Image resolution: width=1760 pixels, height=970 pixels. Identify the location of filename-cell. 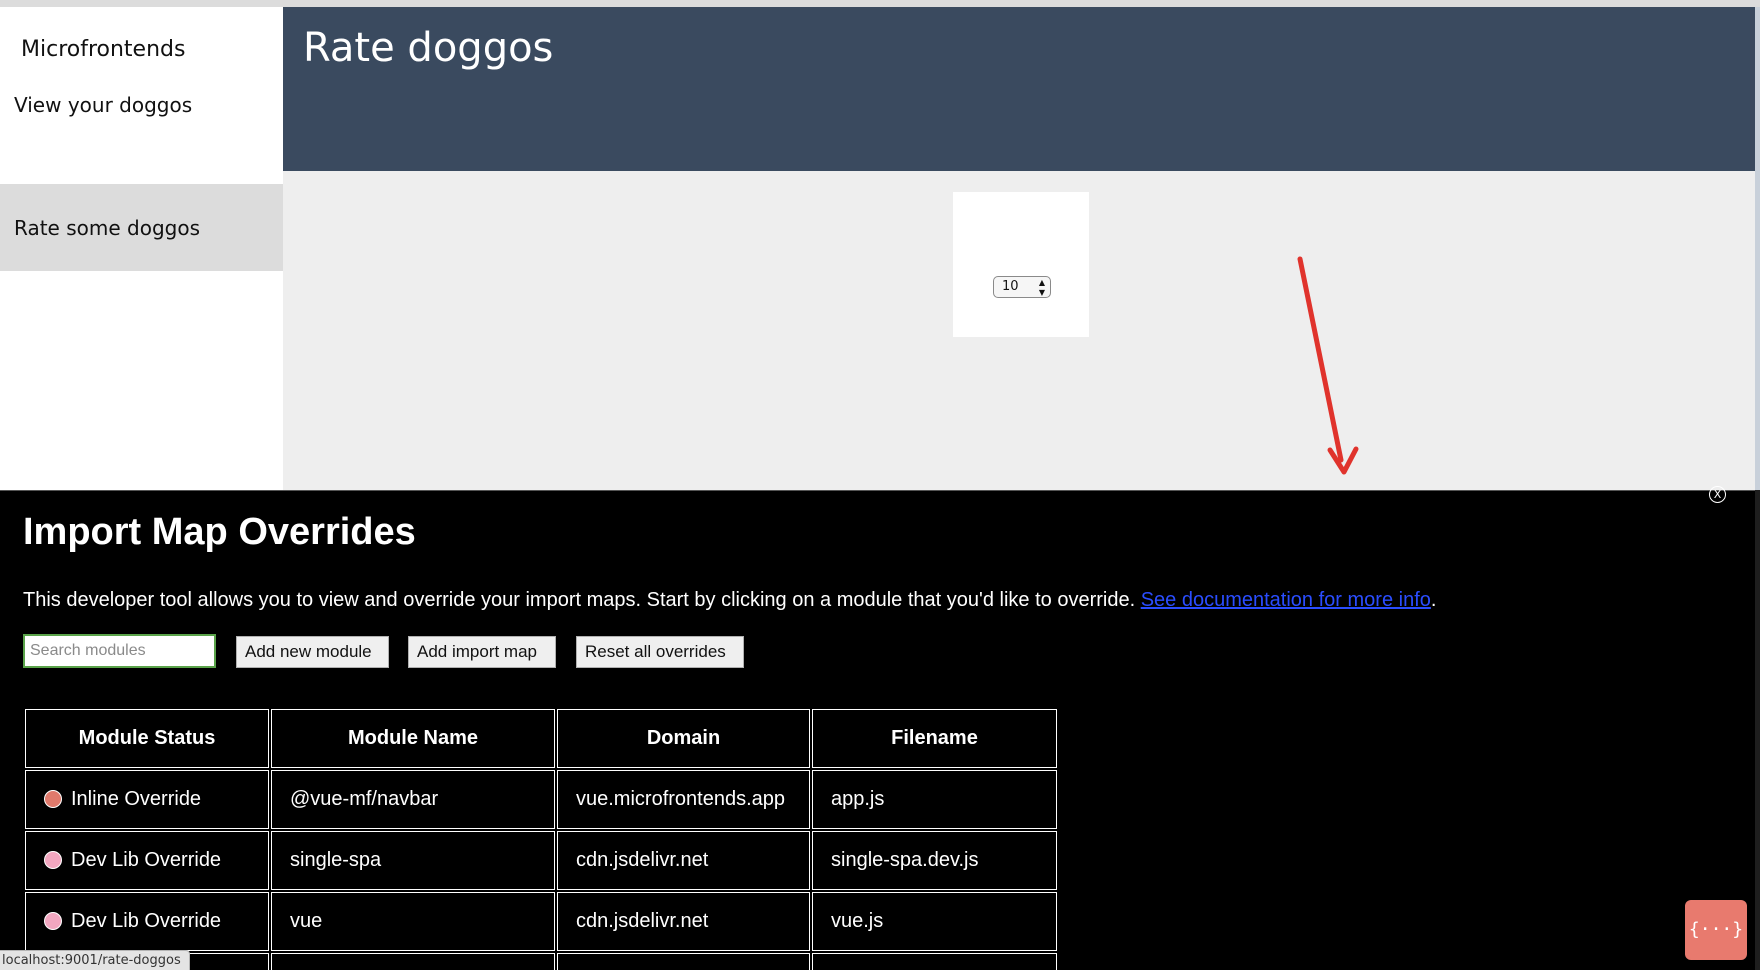
(934, 961).